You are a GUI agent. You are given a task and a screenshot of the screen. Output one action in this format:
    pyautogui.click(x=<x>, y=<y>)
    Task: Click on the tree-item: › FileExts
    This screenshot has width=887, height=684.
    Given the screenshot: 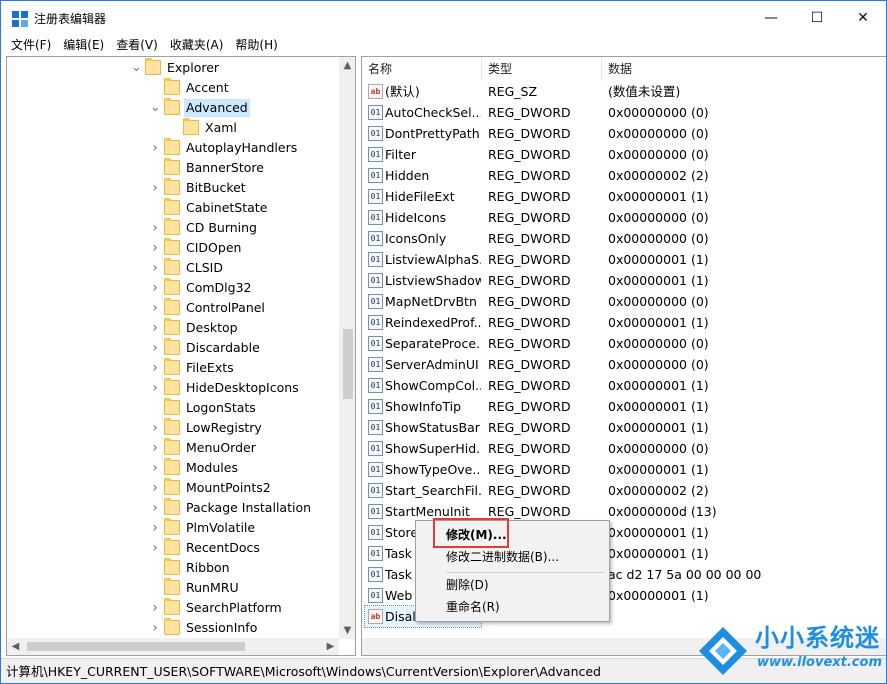 What is the action you would take?
    pyautogui.click(x=172, y=368)
    